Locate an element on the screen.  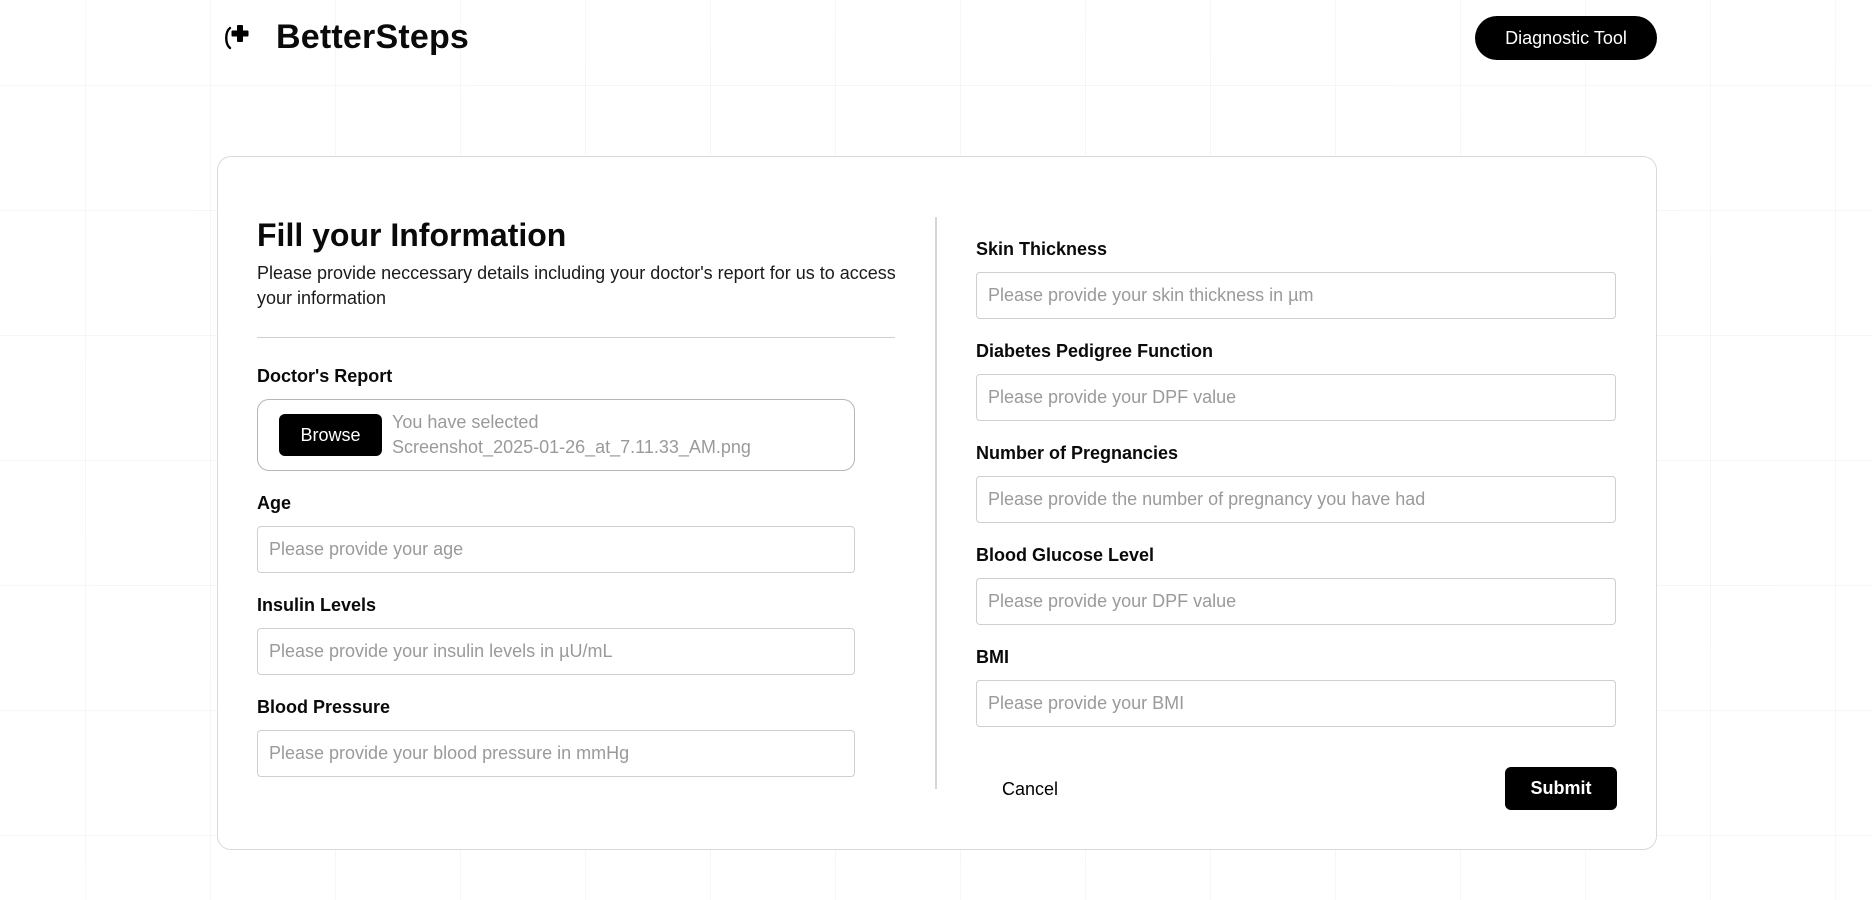
blood-pressure-input is located at coordinates (556, 753).